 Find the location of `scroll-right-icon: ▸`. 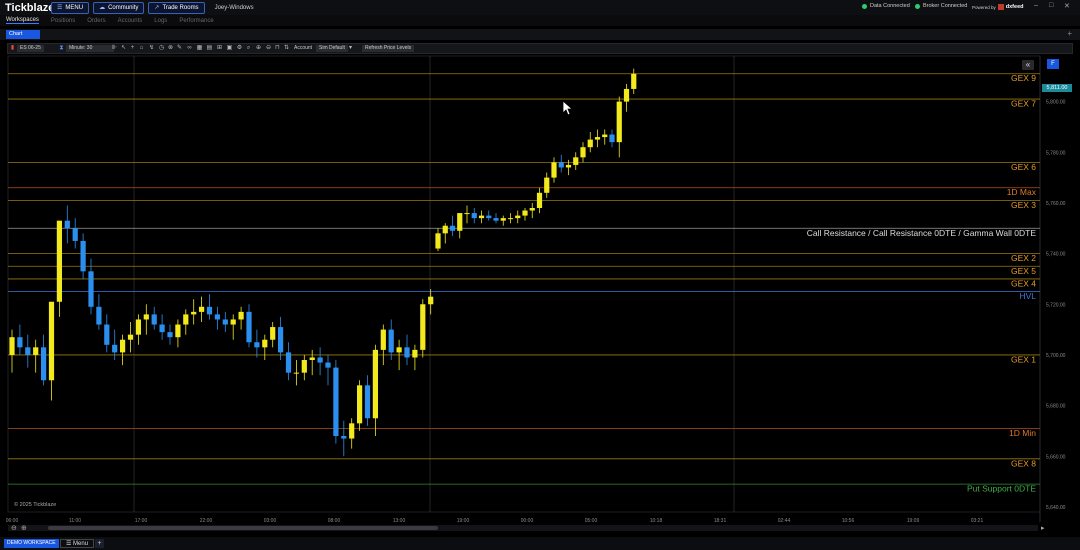

scroll-right-icon: ▸ is located at coordinates (1043, 528).